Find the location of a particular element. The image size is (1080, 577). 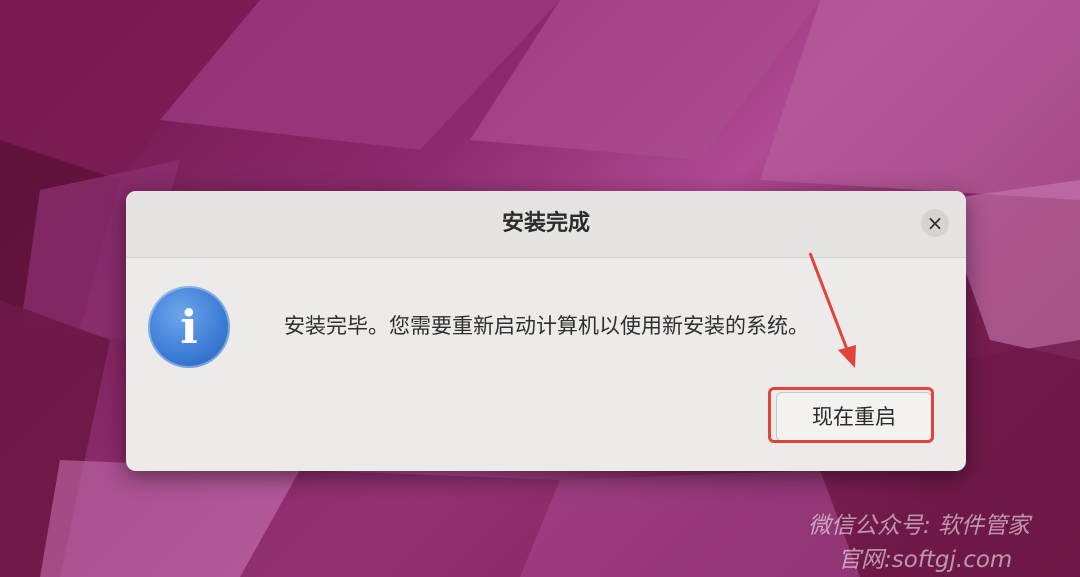

dialog-message: 安装完毕。您需要重新启动计算机以使用新安装的系统。 is located at coordinates (546, 326).